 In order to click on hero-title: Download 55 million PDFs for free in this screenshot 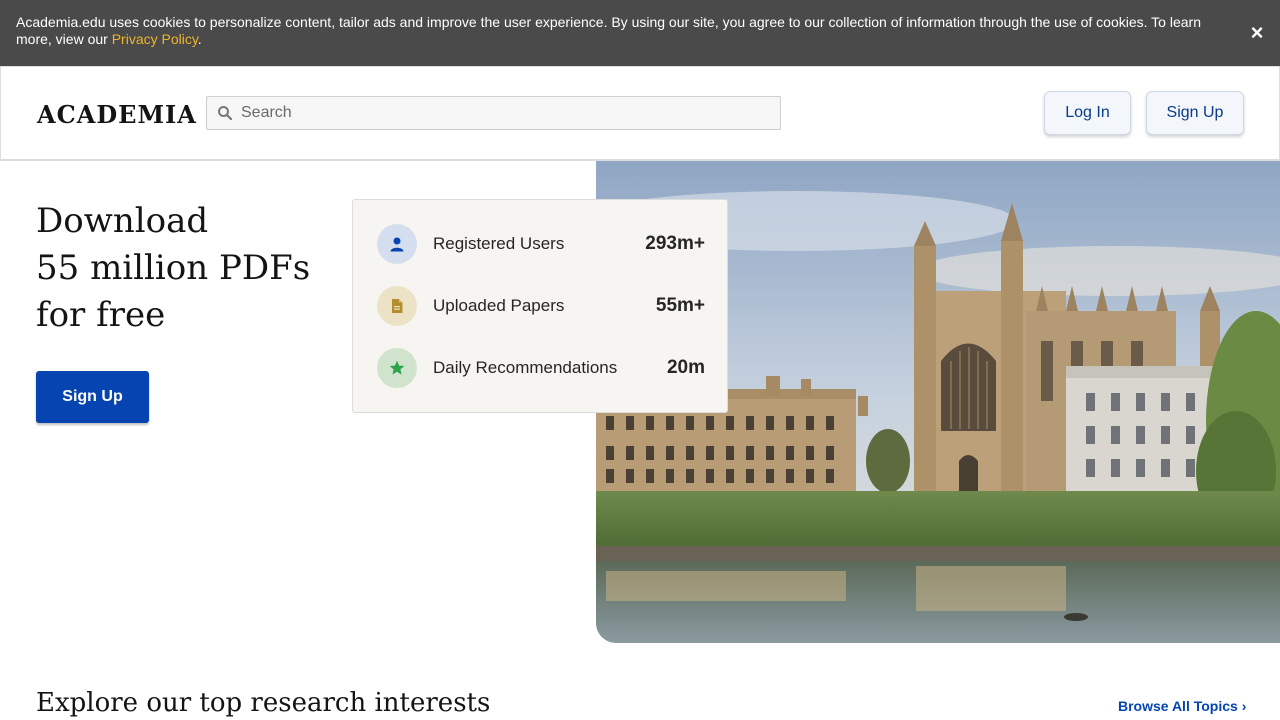, I will do `click(196, 268)`.